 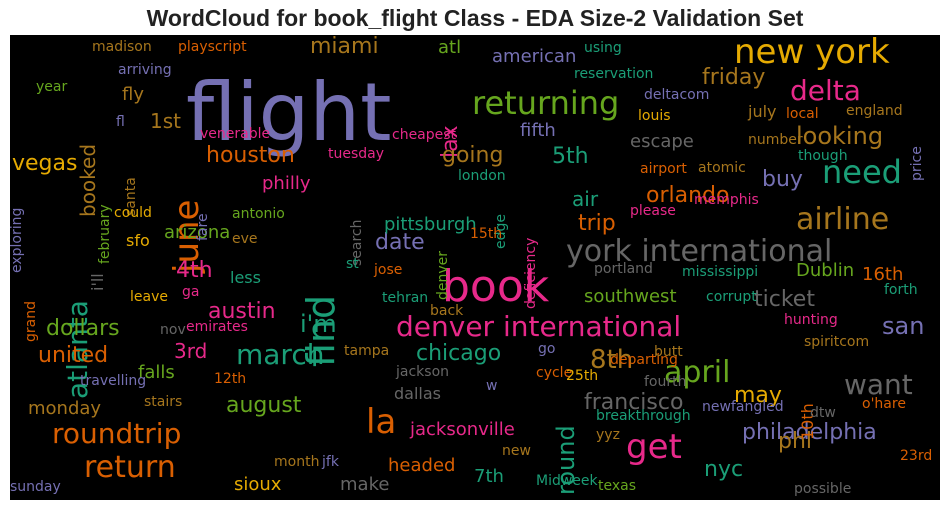 What do you see at coordinates (163, 402) in the screenshot?
I see `cloud-word: stairs` at bounding box center [163, 402].